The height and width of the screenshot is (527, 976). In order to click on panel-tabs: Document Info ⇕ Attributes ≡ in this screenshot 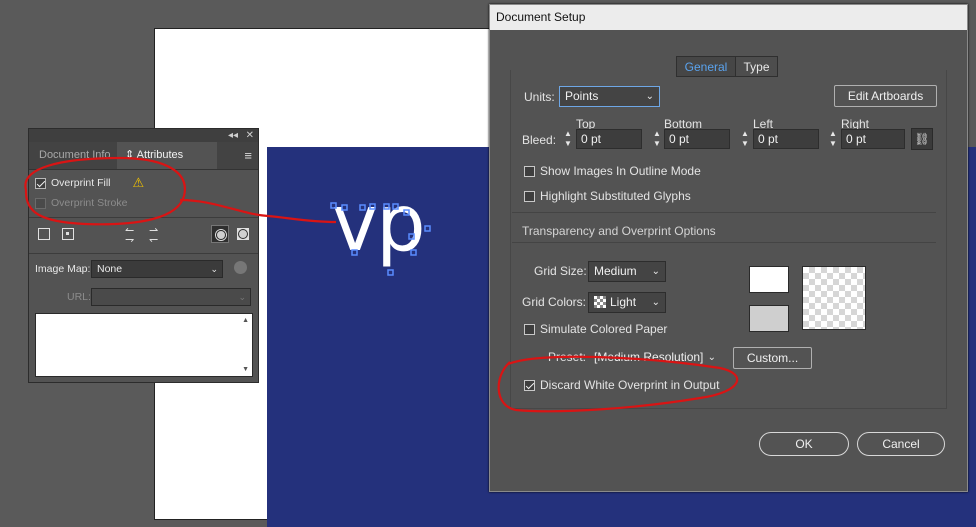, I will do `click(143, 156)`.